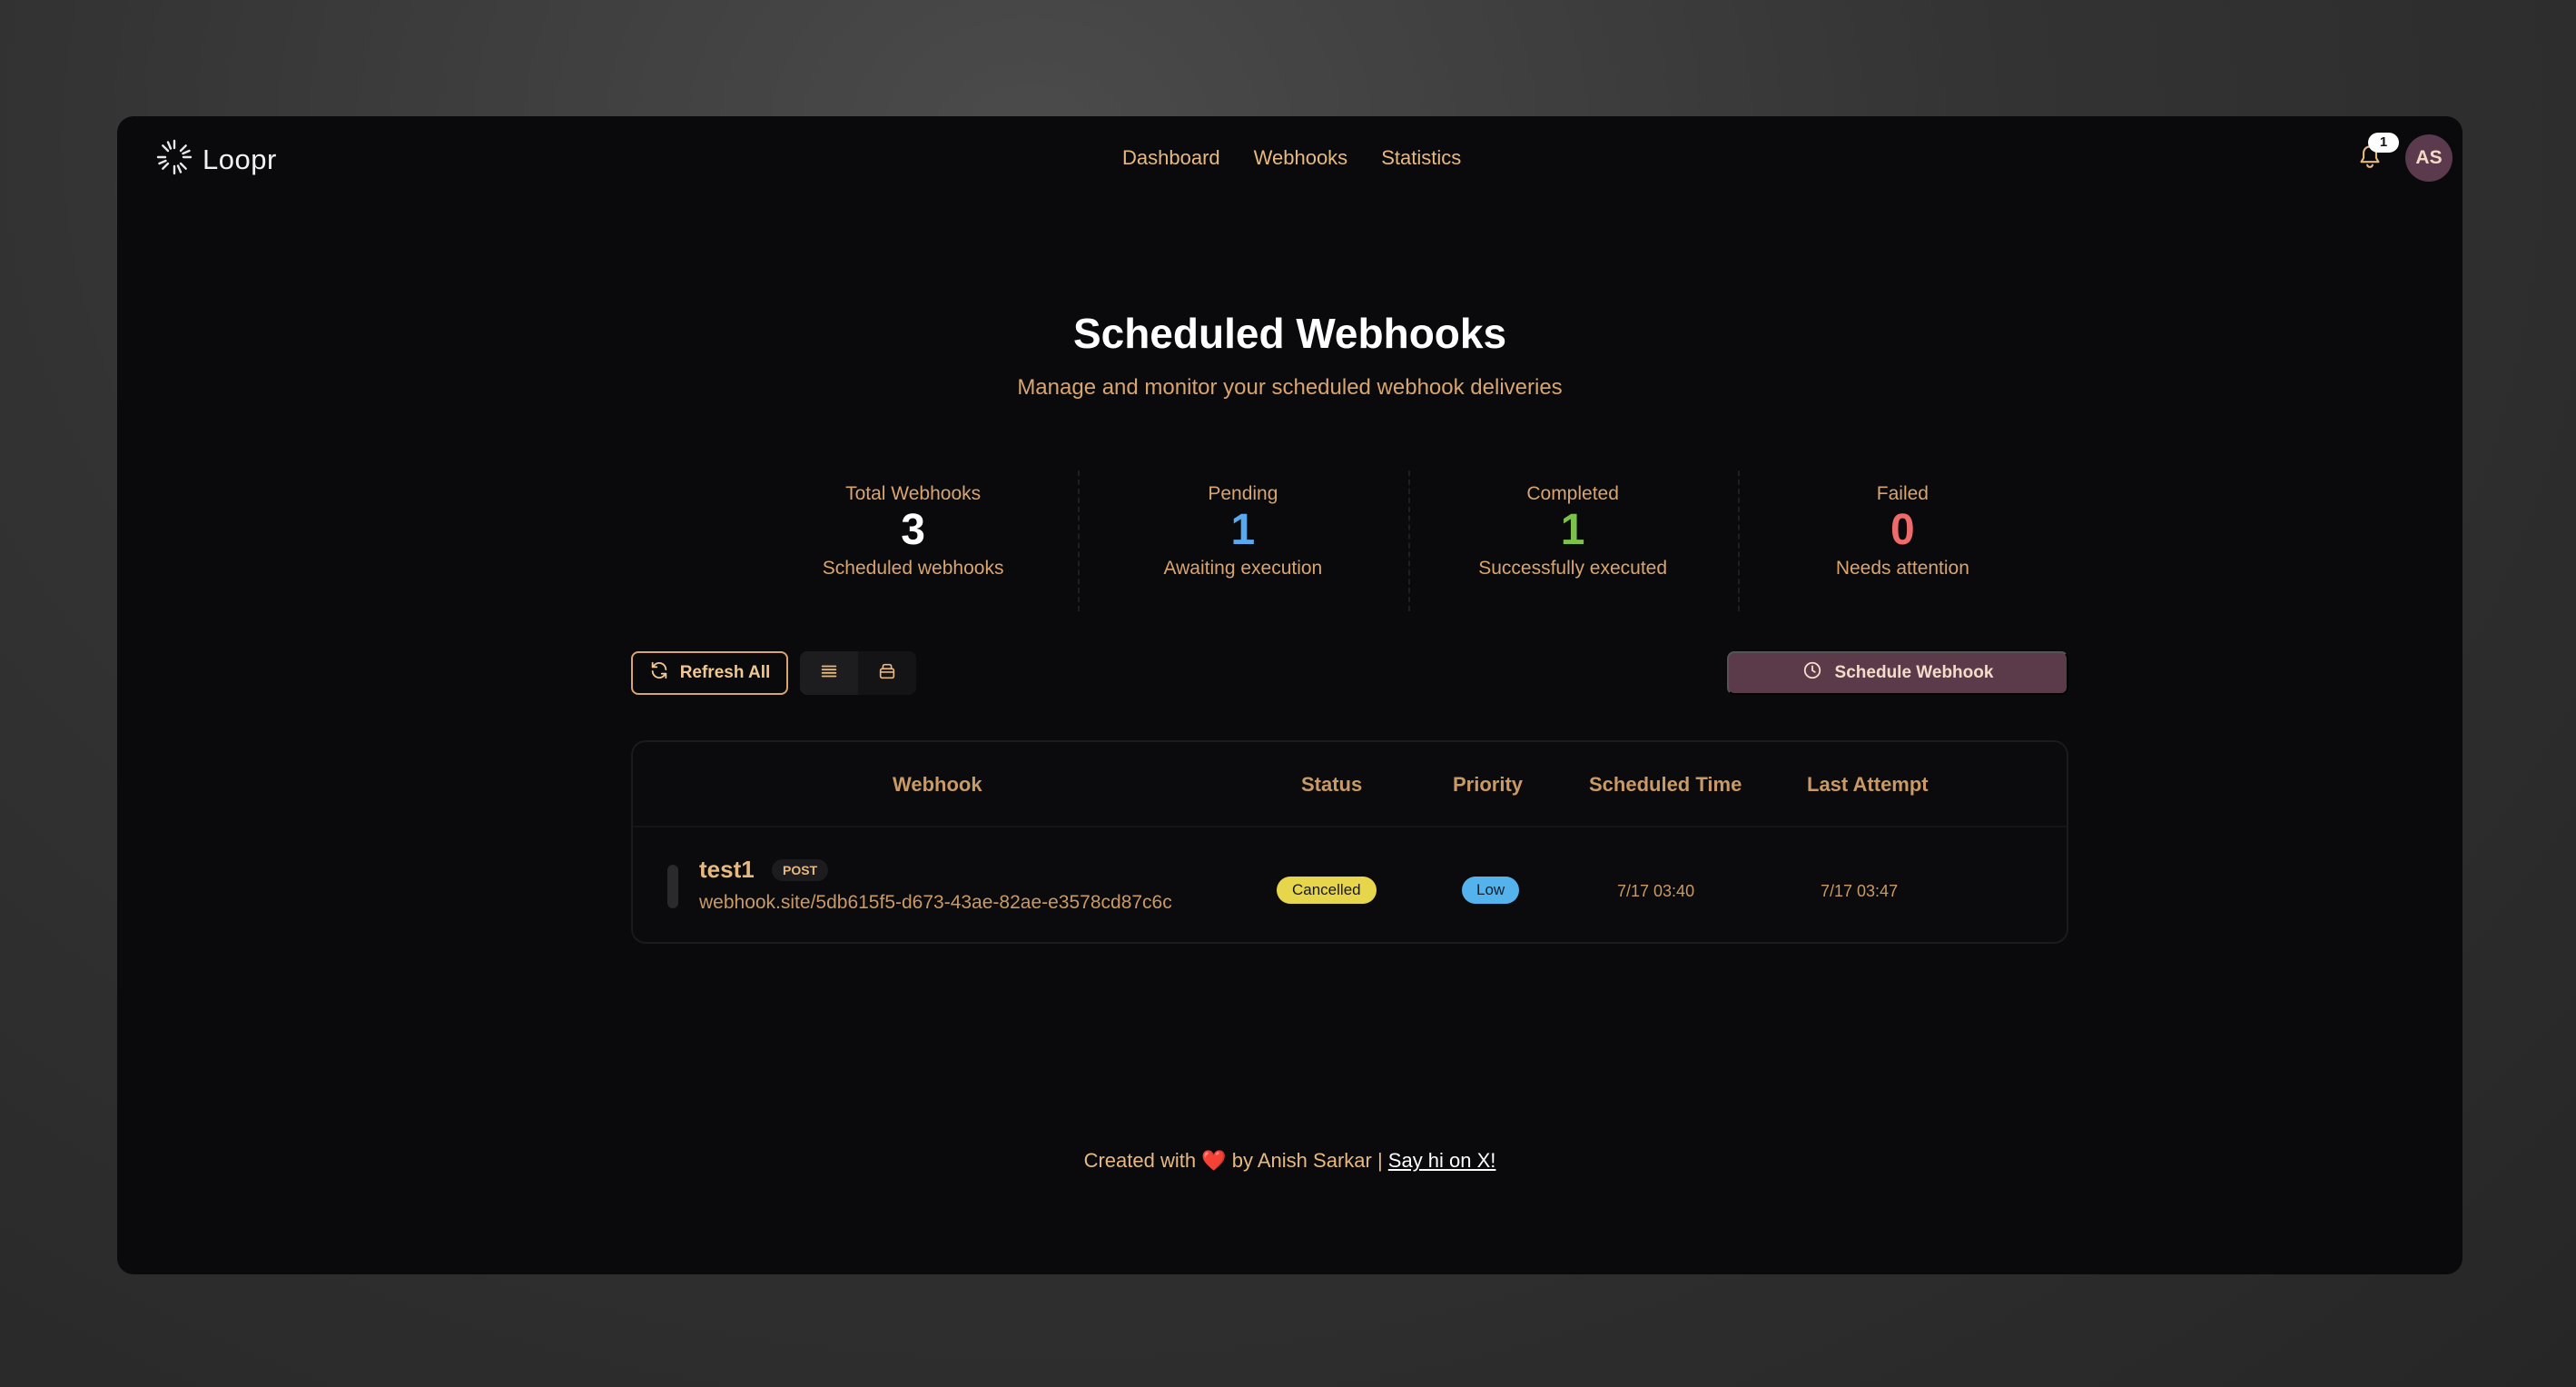 The width and height of the screenshot is (2576, 1387). Describe the element at coordinates (1331, 785) in the screenshot. I see `column-header-status: Status` at that location.